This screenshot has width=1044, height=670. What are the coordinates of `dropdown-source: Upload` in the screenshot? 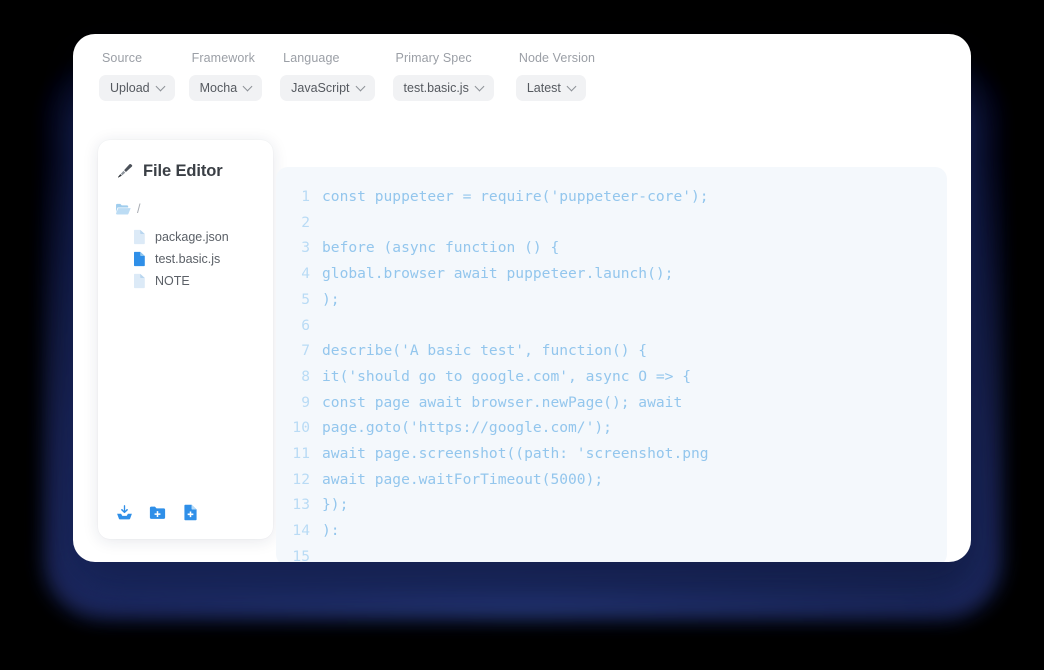 It's located at (137, 88).